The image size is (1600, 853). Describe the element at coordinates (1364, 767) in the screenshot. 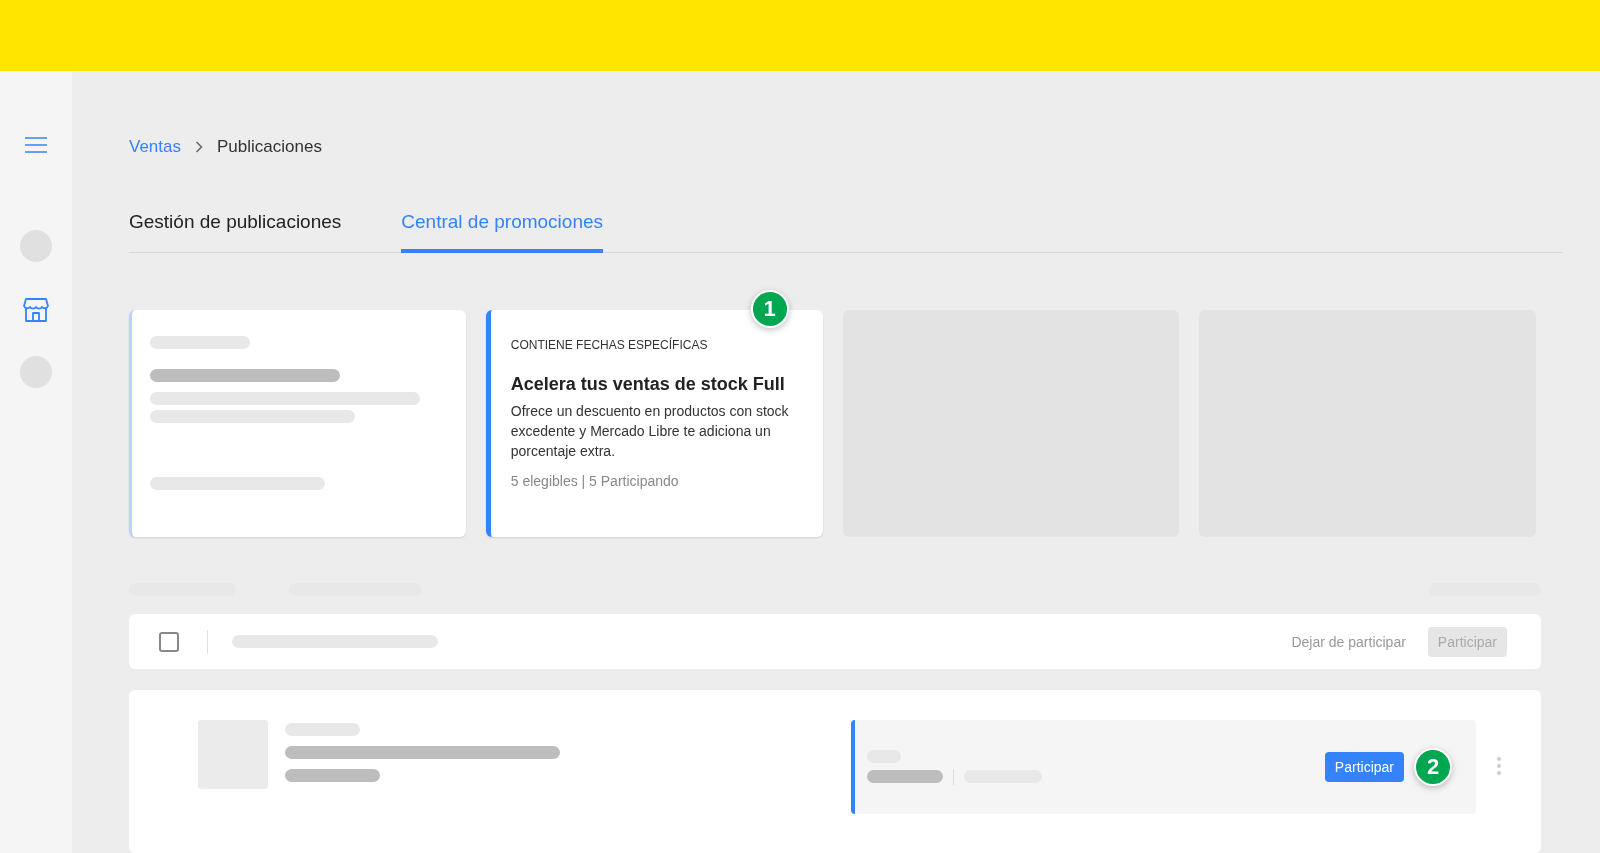

I see `participate-button: Participar` at that location.